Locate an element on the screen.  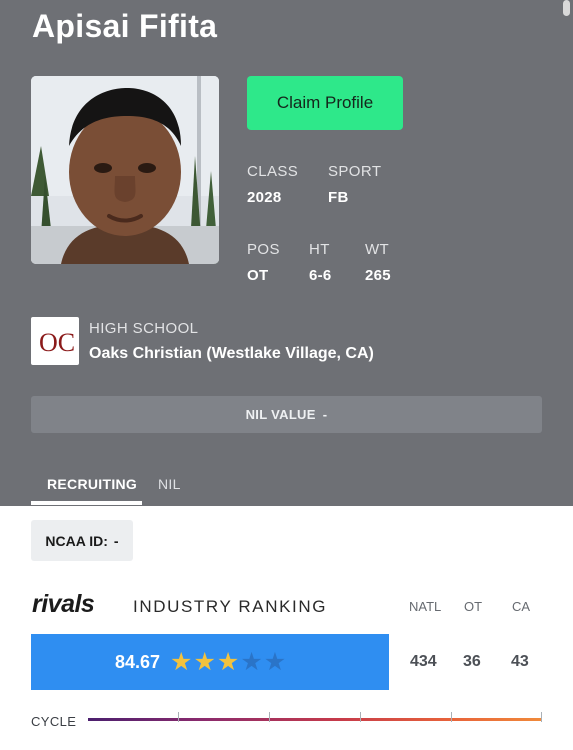
cycle-timeline is located at coordinates (315, 719).